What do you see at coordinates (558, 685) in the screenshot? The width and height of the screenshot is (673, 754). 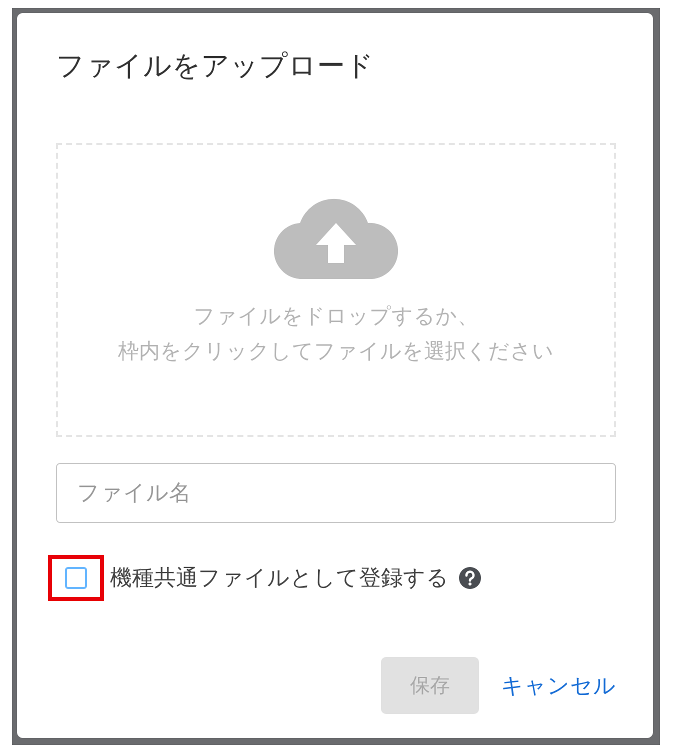 I see `cancel-link: キャンセル` at bounding box center [558, 685].